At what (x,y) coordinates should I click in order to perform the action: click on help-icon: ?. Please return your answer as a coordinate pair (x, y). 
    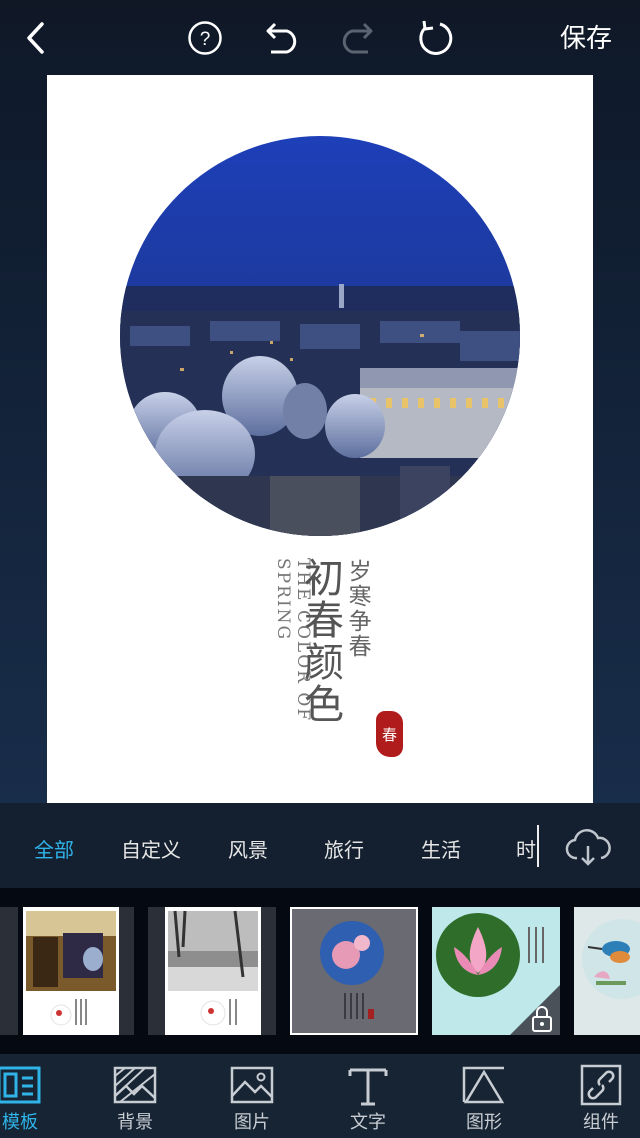
    Looking at the image, I should click on (205, 38).